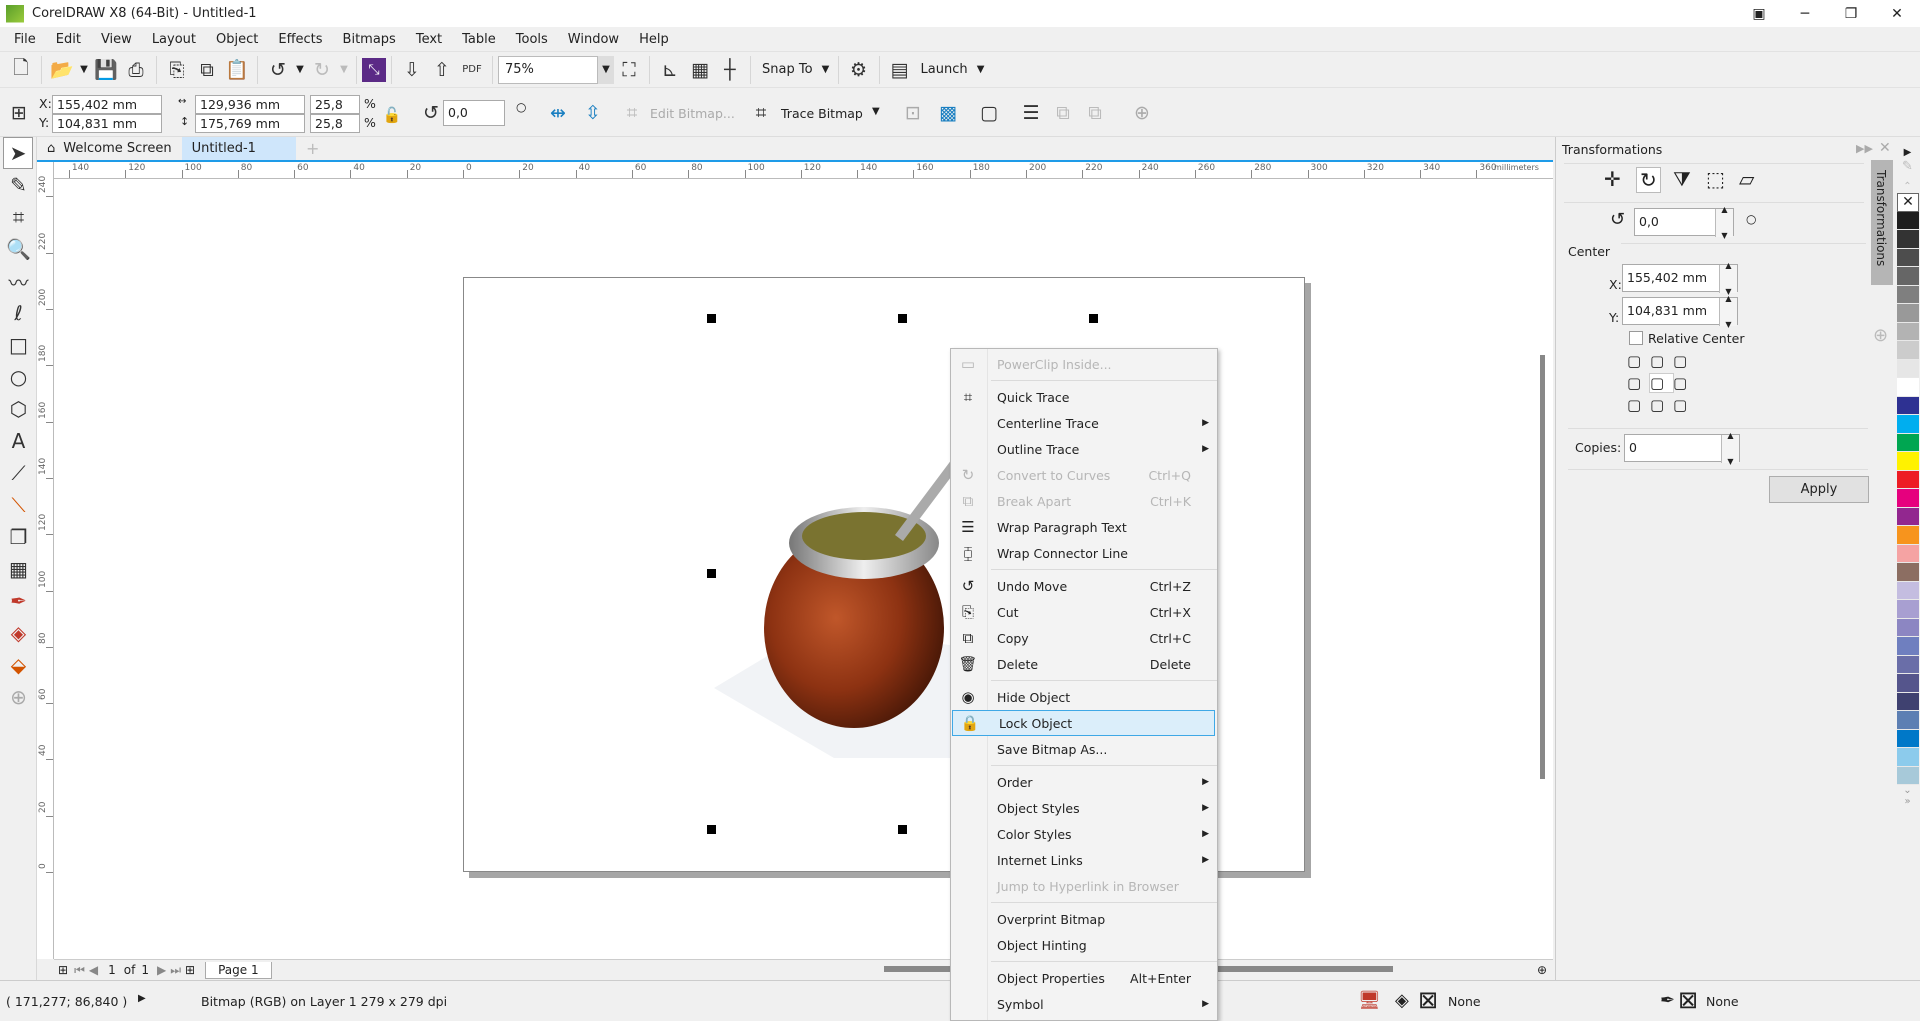 This screenshot has width=1920, height=1021. Describe the element at coordinates (18, 569) in the screenshot. I see `transparency-icon: ▦` at that location.